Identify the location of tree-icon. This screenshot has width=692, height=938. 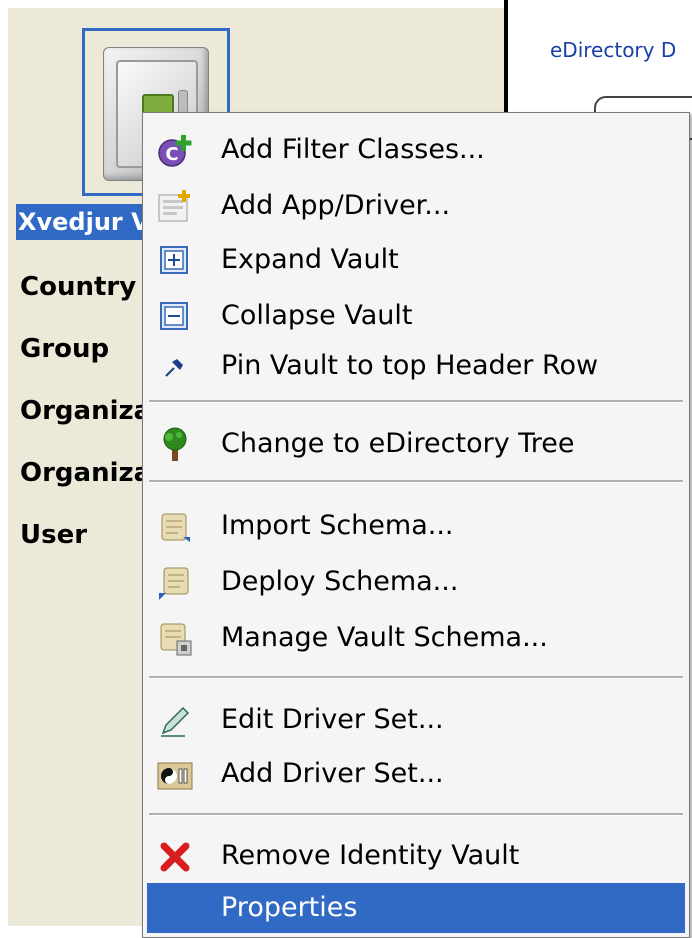
(175, 445).